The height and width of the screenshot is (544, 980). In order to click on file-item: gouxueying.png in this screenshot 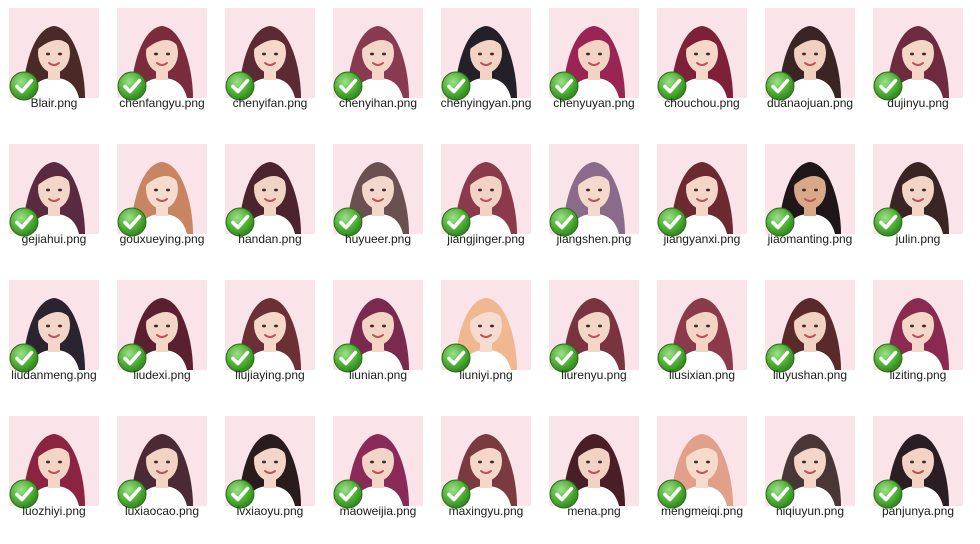, I will do `click(162, 204)`.